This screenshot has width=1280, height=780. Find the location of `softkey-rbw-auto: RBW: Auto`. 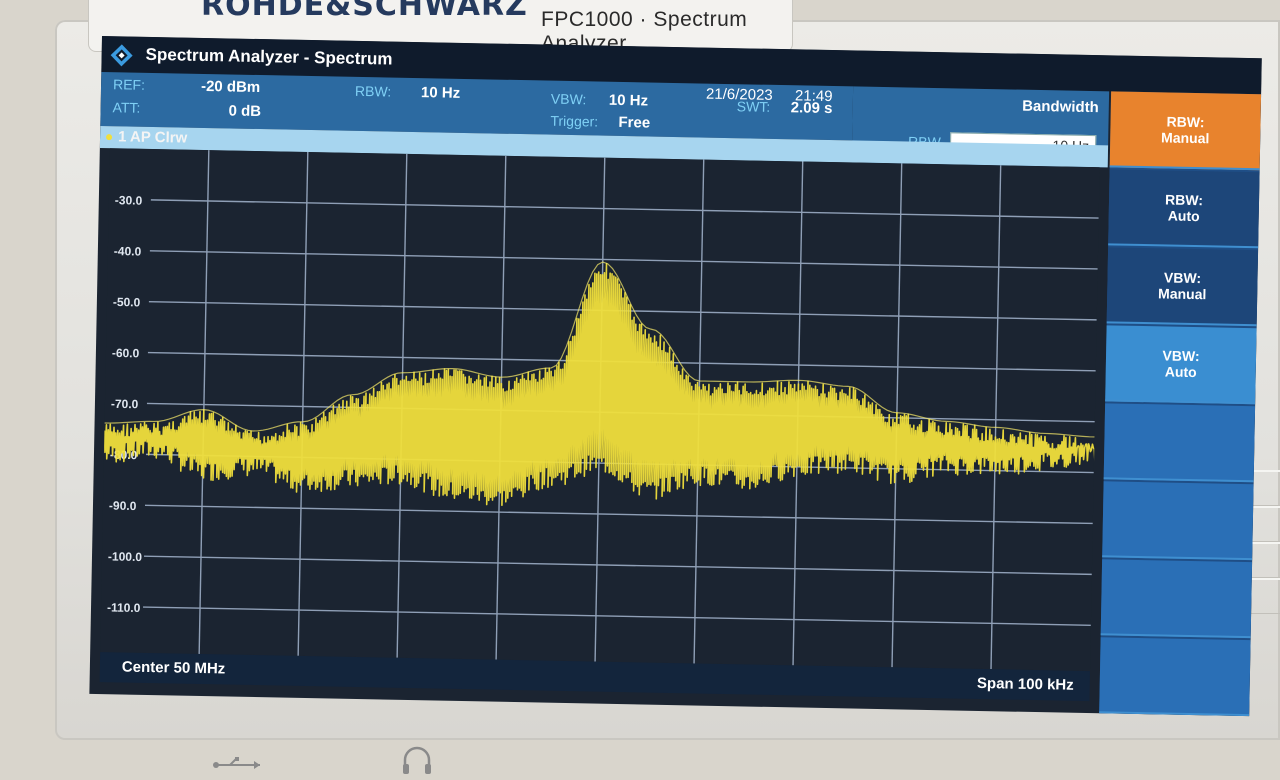

softkey-rbw-auto: RBW: Auto is located at coordinates (1184, 209).